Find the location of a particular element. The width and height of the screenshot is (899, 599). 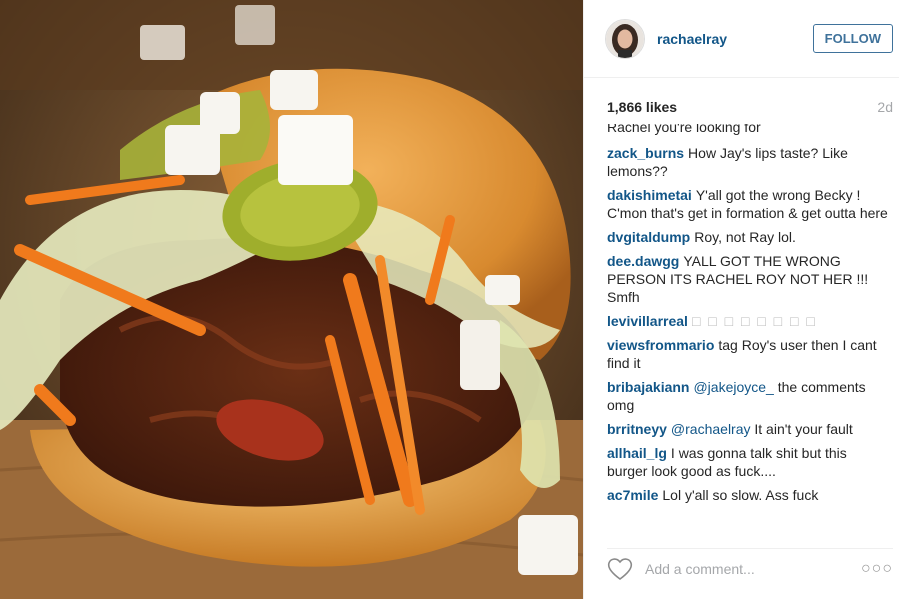

partial-comment: Rachel you're looking for is located at coordinates (748, 130).